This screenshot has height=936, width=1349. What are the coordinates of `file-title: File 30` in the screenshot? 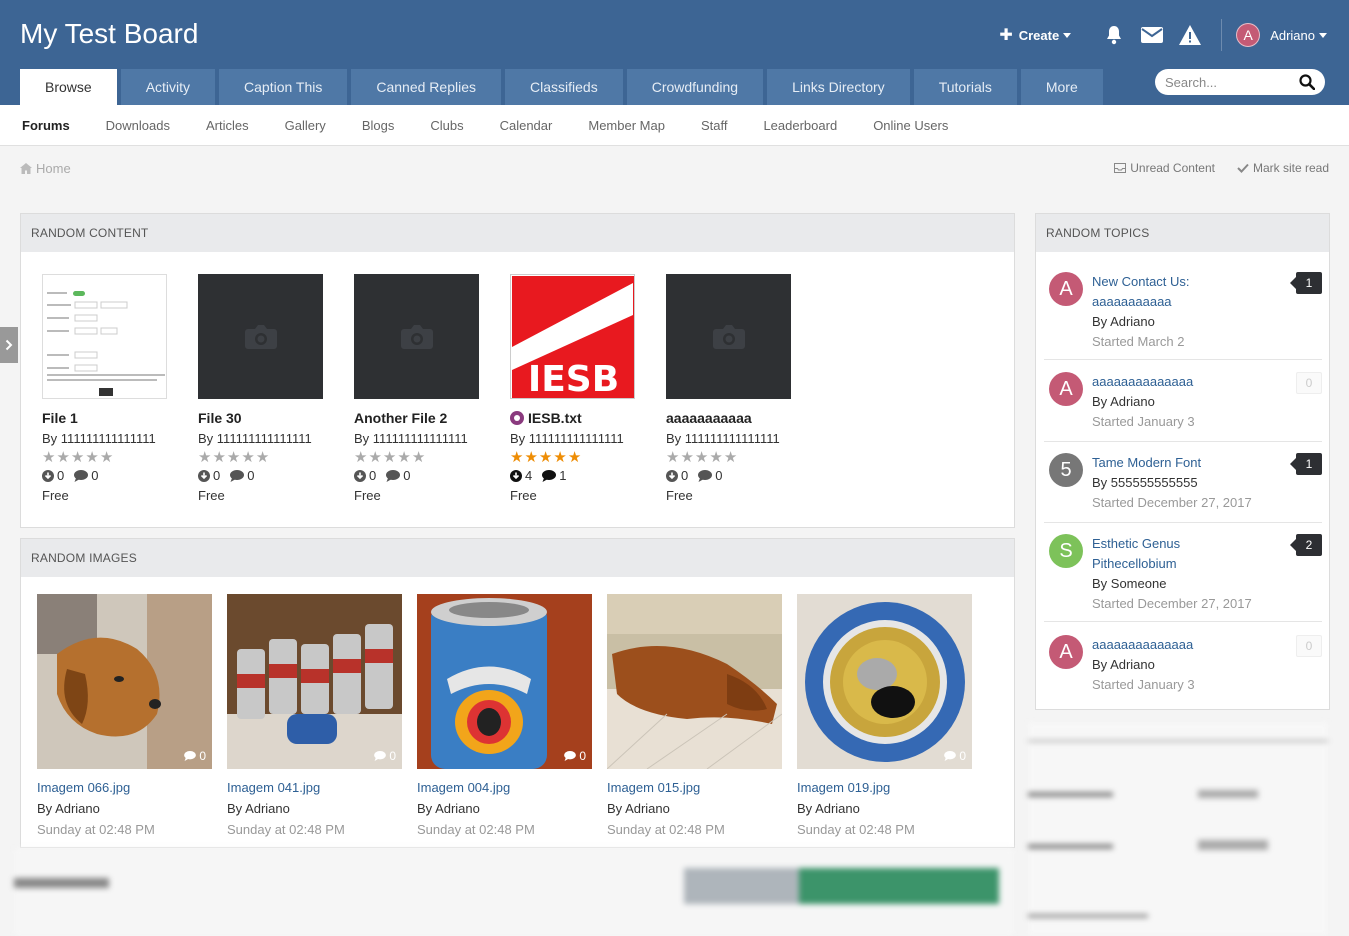 It's located at (265, 418).